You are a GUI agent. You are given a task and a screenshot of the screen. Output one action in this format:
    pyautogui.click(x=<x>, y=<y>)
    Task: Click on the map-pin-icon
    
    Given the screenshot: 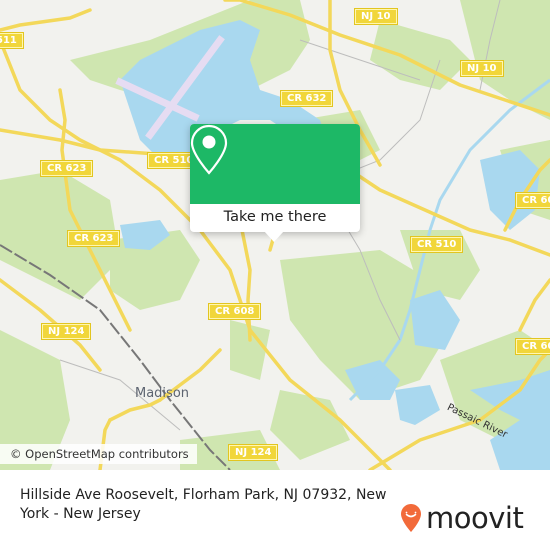 What is the action you would take?
    pyautogui.click(x=209, y=149)
    